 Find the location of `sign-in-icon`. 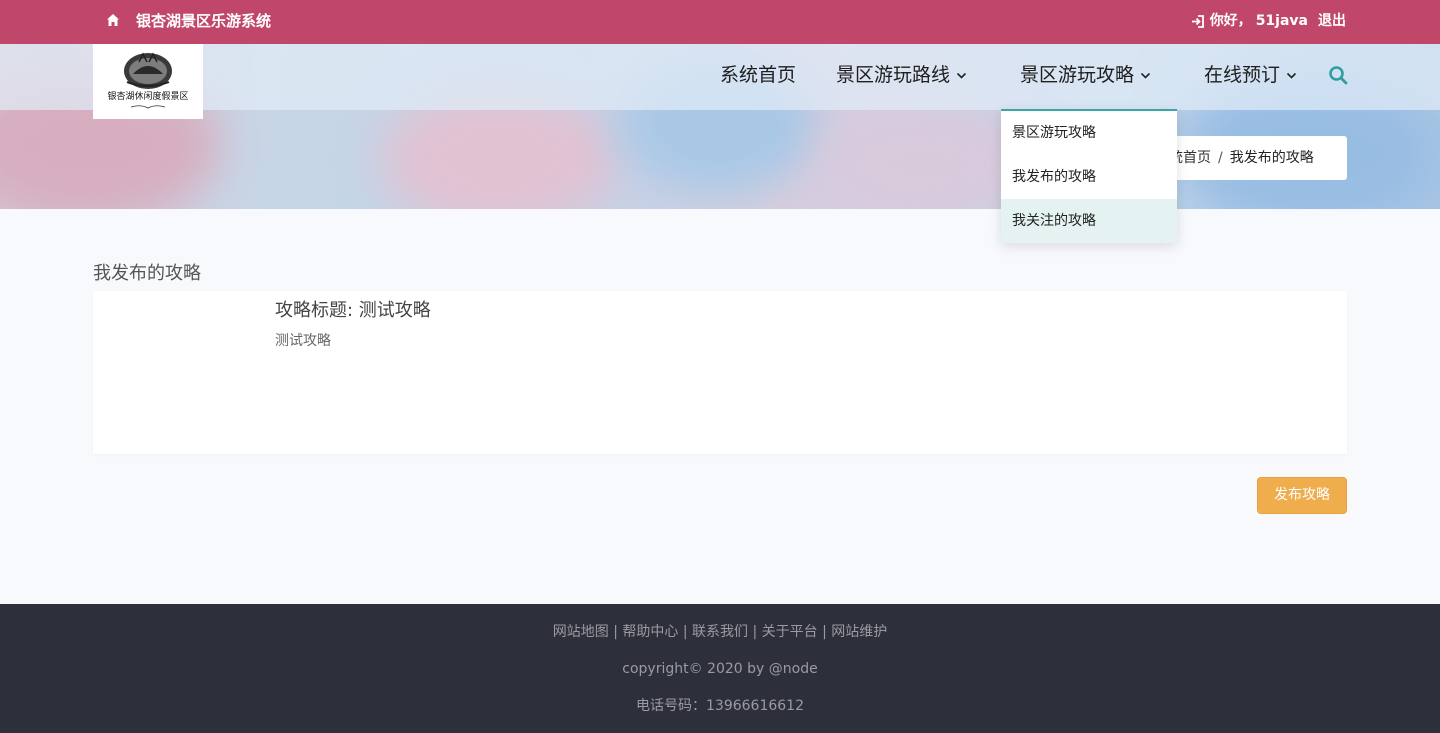

sign-in-icon is located at coordinates (1197, 21).